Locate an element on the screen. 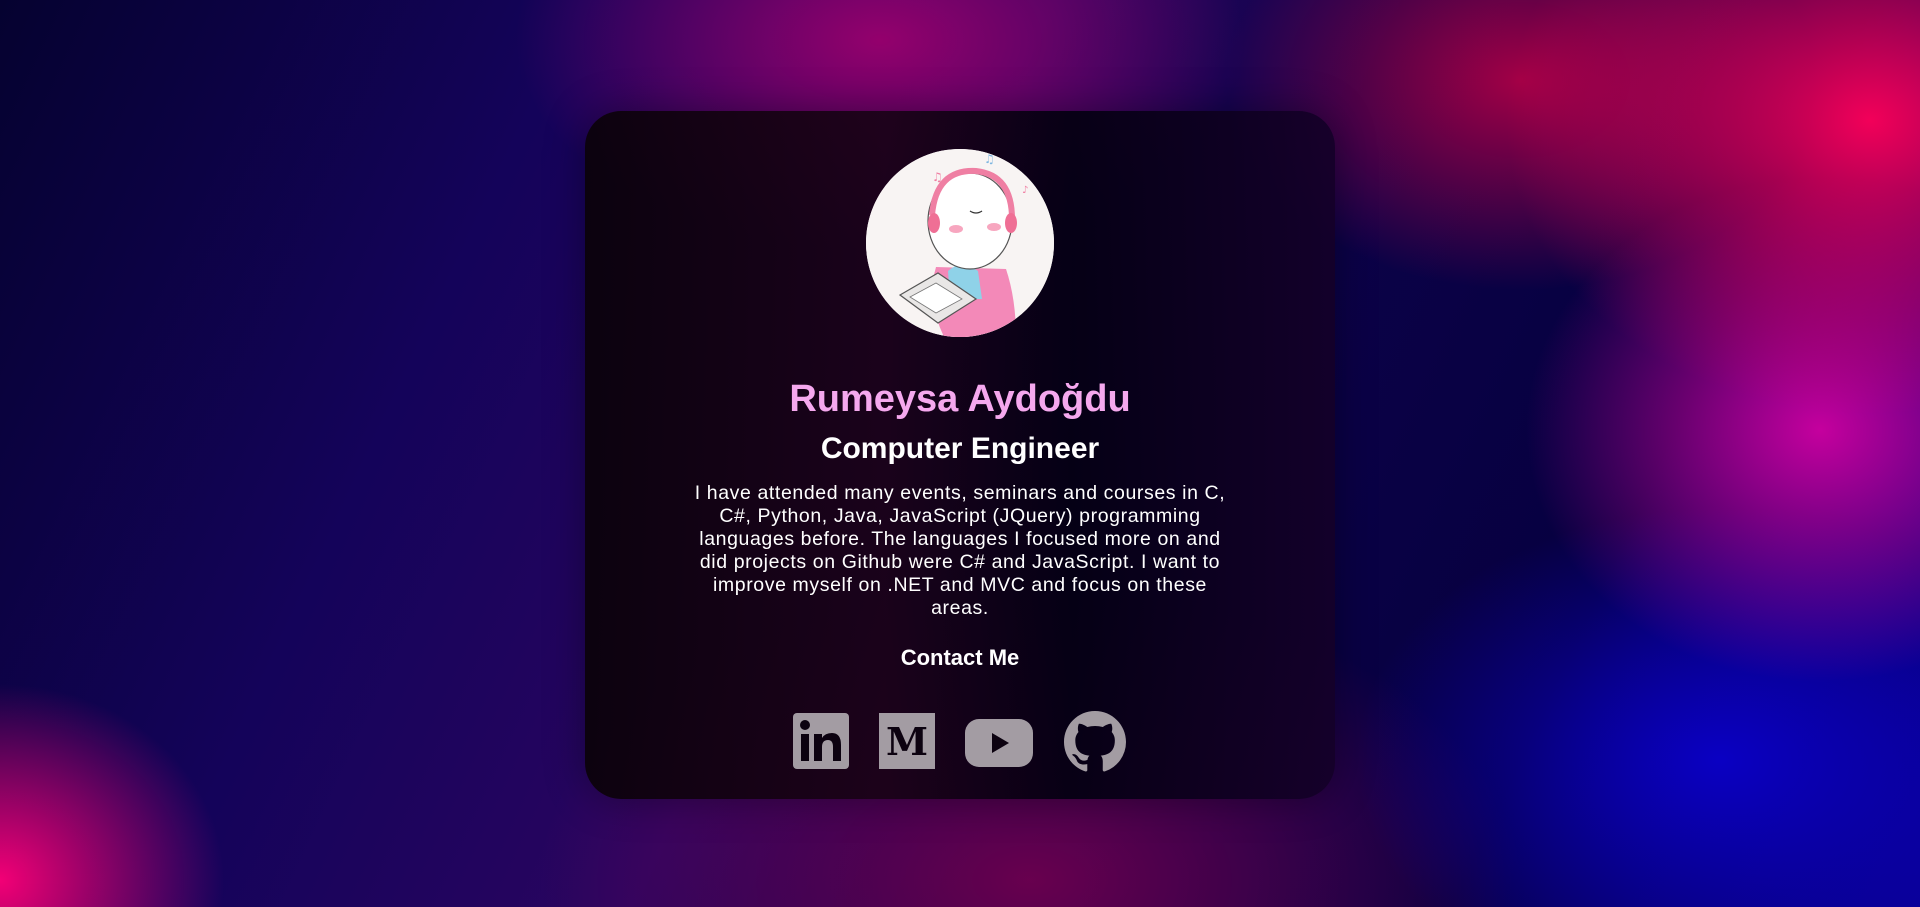 The image size is (1920, 907). social-links: M is located at coordinates (960, 741).